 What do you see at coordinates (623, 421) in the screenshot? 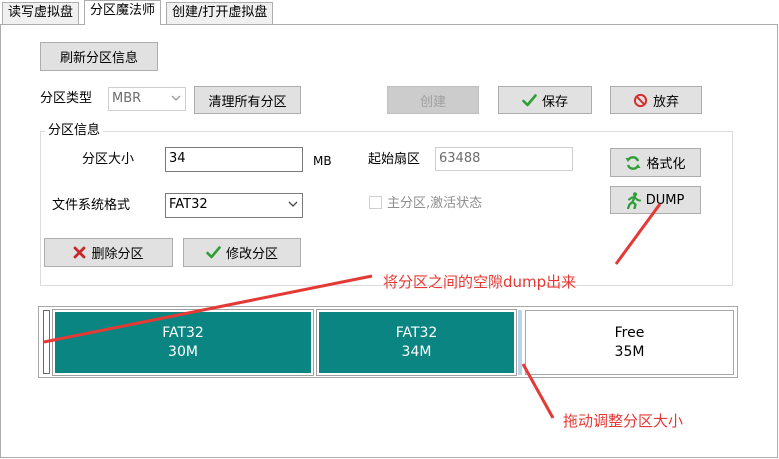
I see `resize-annotation-note: 拖动调整分区大小` at bounding box center [623, 421].